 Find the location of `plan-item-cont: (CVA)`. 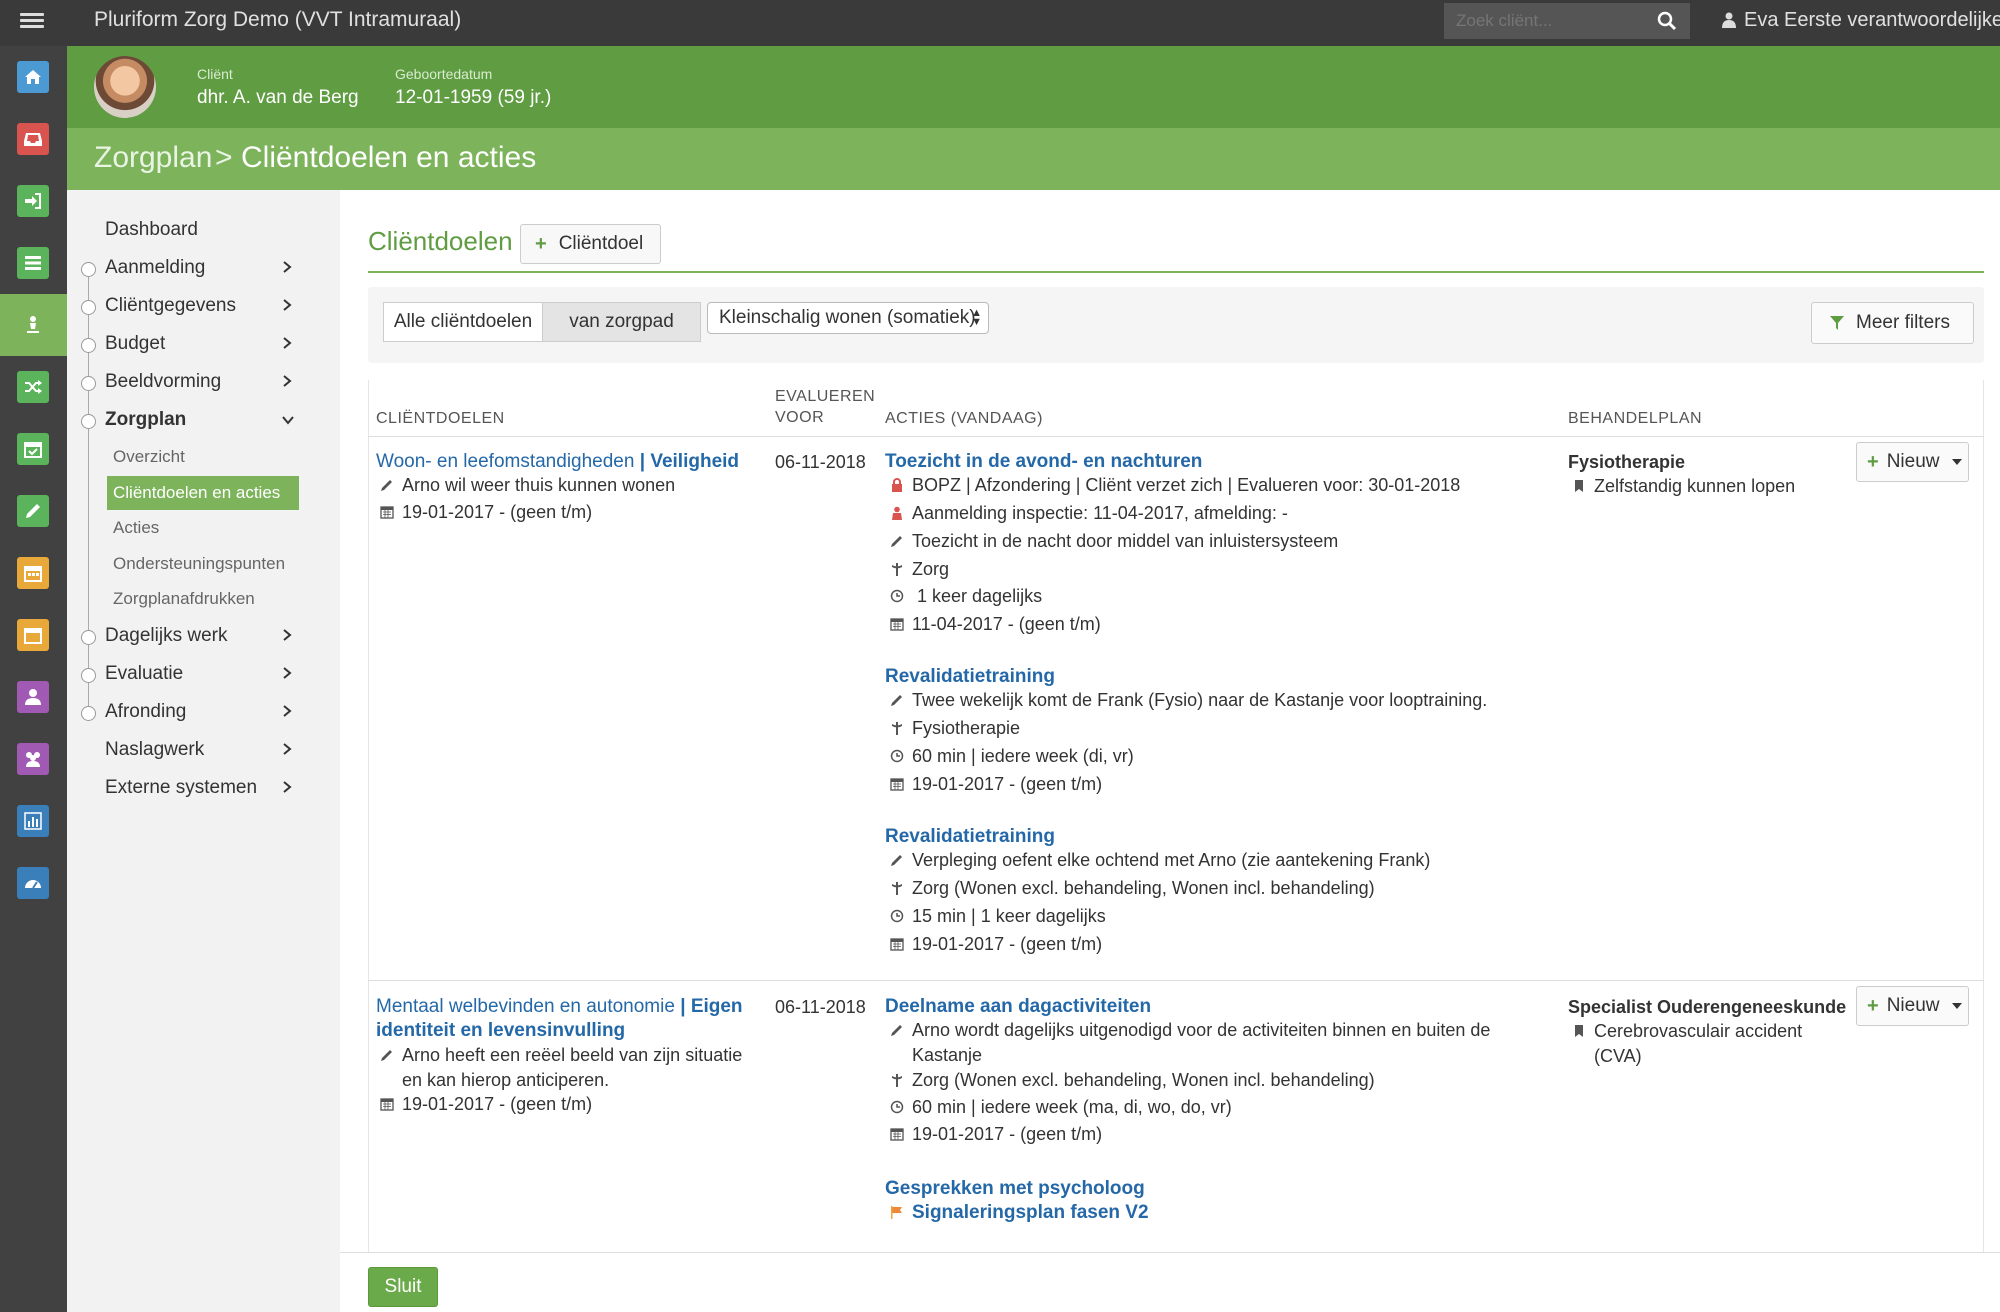

plan-item-cont: (CVA) is located at coordinates (1618, 1056).